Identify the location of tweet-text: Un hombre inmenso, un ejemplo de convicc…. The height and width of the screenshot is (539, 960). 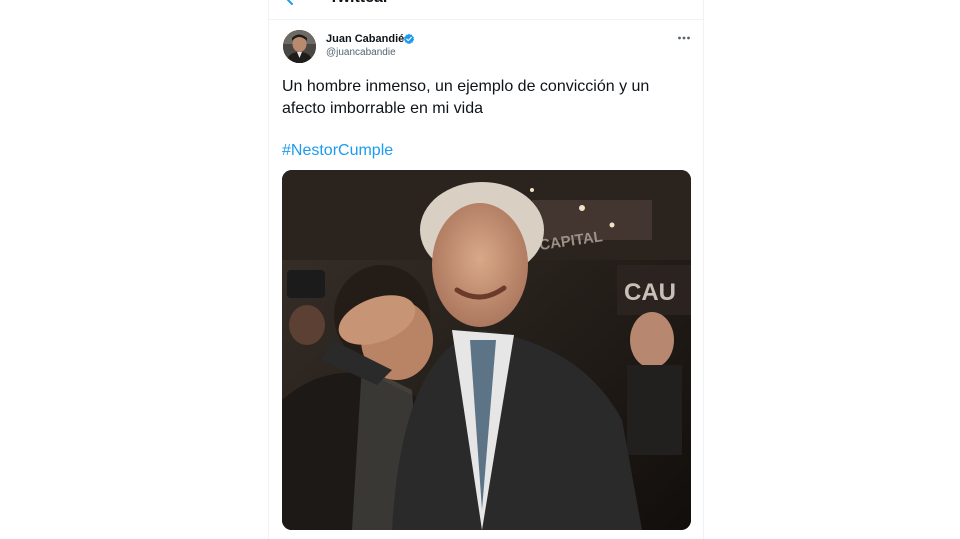
(486, 98).